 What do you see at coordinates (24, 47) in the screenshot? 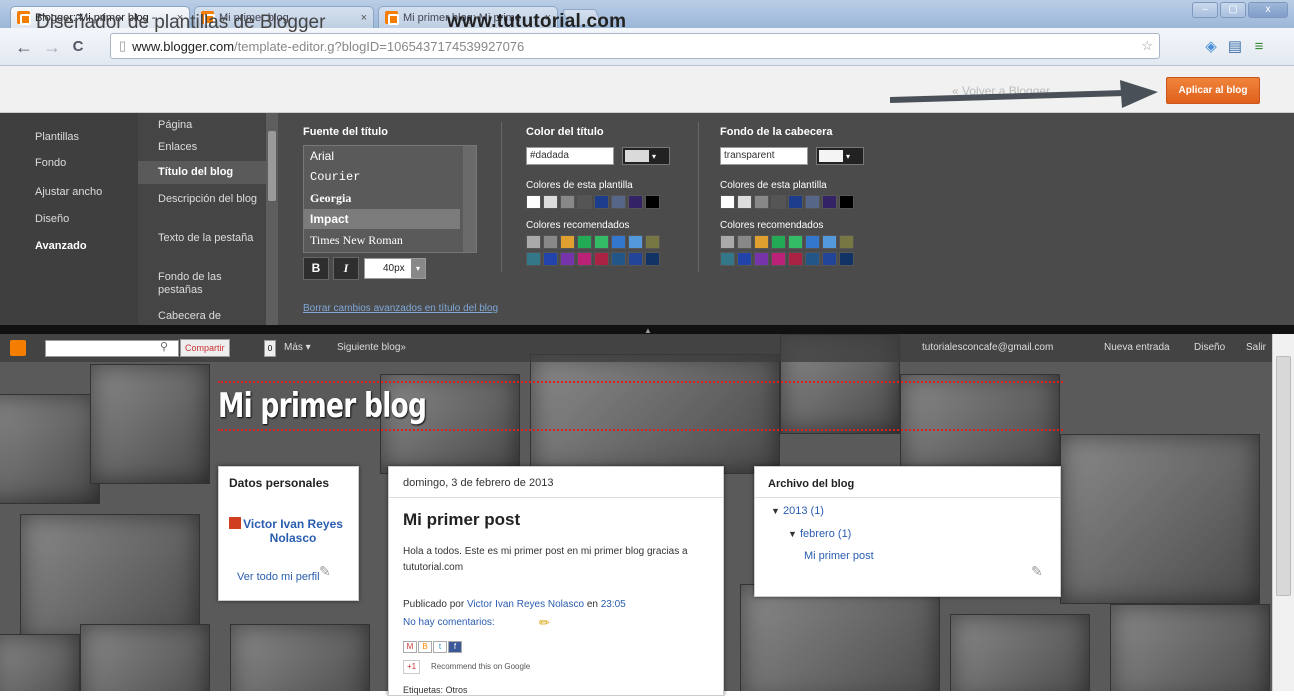
I see `back-button: ←` at bounding box center [24, 47].